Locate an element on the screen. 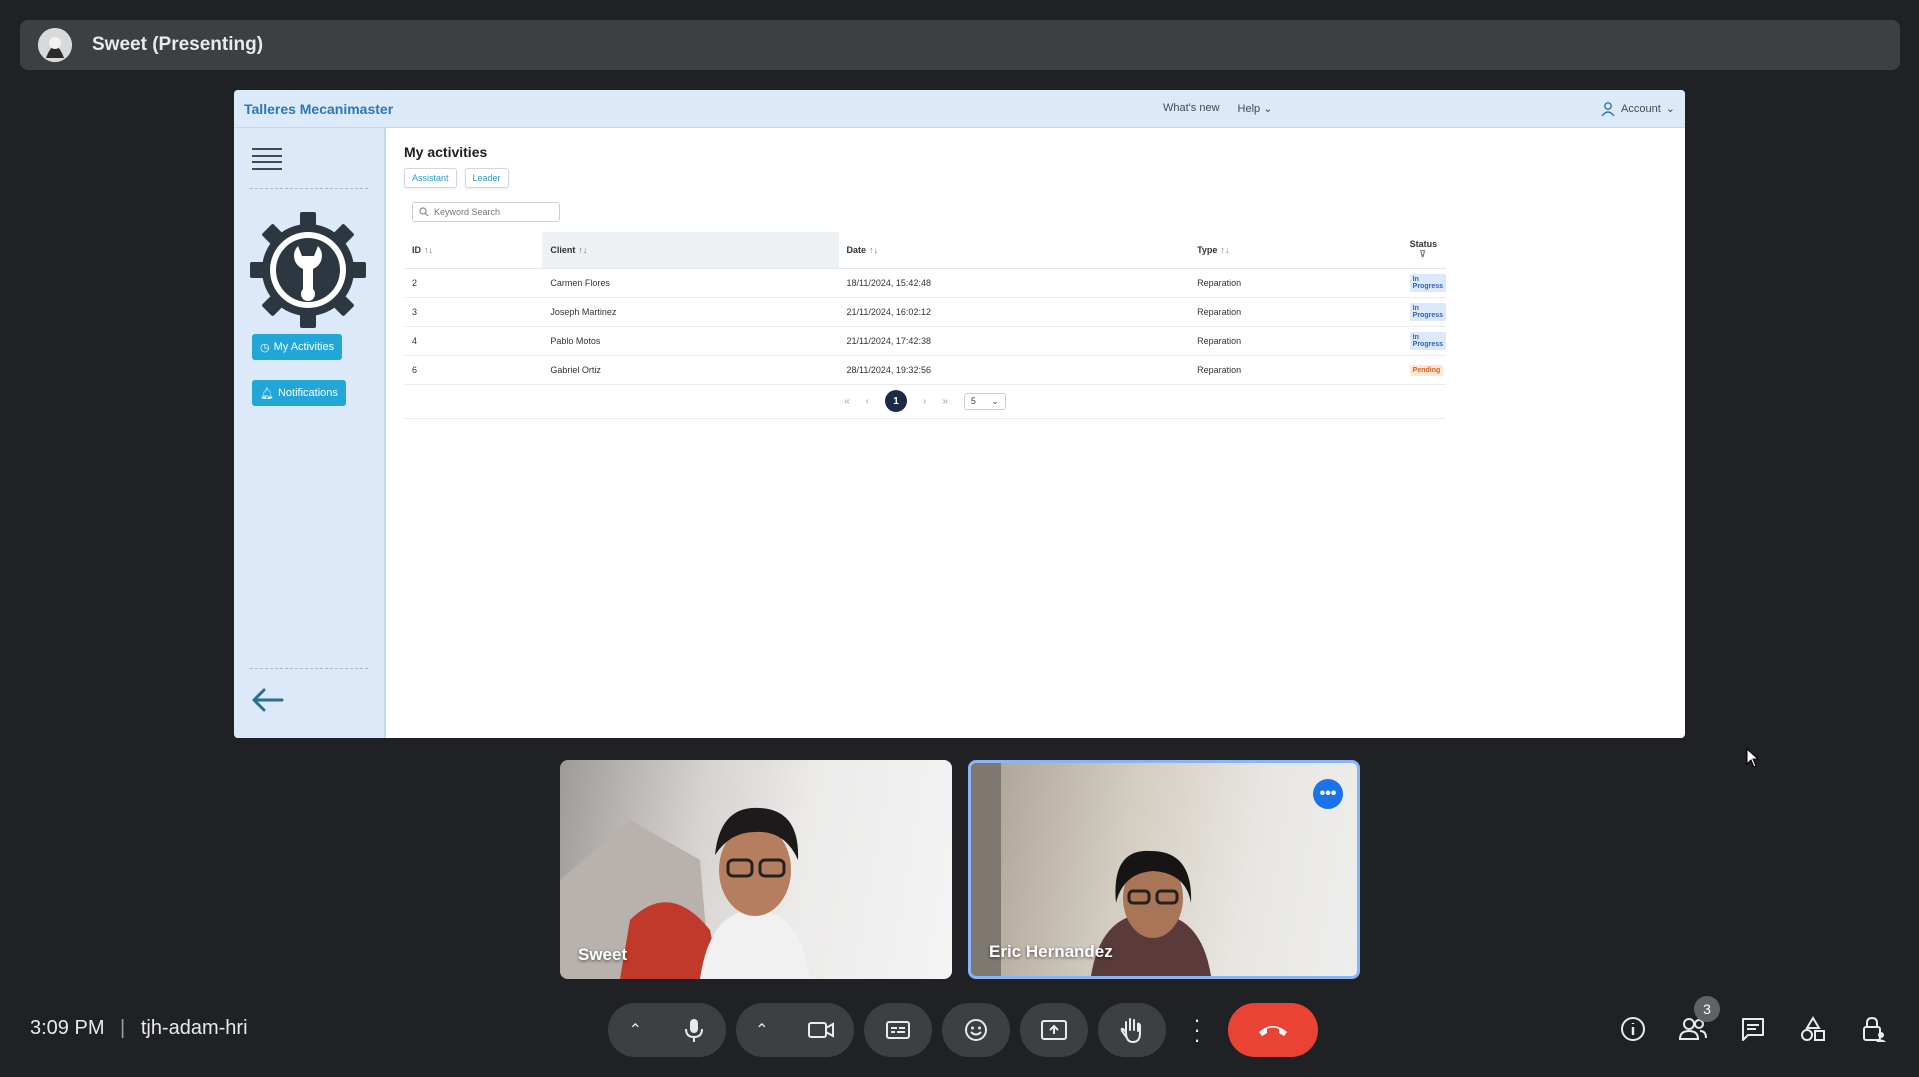 Image resolution: width=1919 pixels, height=1077 pixels. more-options-icon: ••• is located at coordinates (1328, 794).